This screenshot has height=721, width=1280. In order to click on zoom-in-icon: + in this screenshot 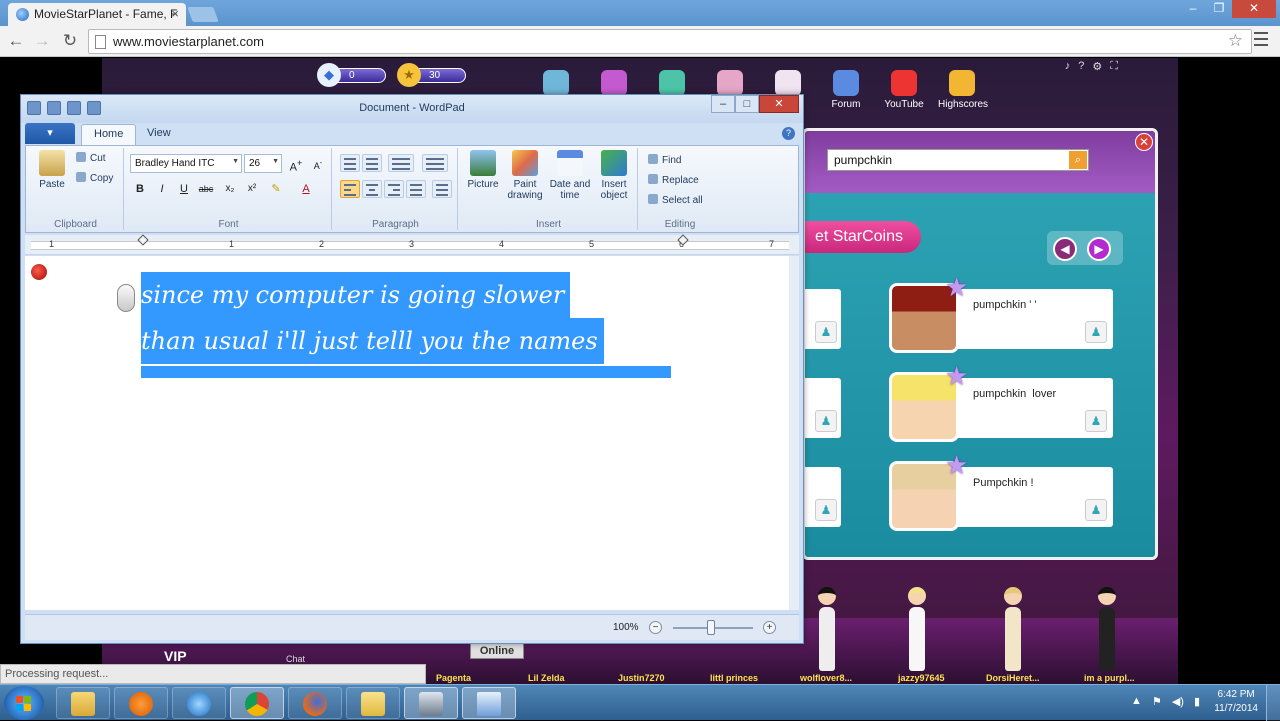, I will do `click(769, 627)`.